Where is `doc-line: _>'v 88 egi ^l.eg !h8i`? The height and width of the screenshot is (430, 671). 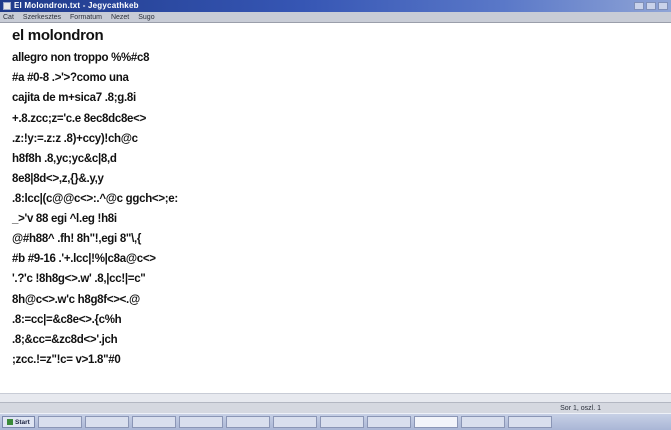
doc-line: _>'v 88 egi ^l.eg !h8i is located at coordinates (64, 219).